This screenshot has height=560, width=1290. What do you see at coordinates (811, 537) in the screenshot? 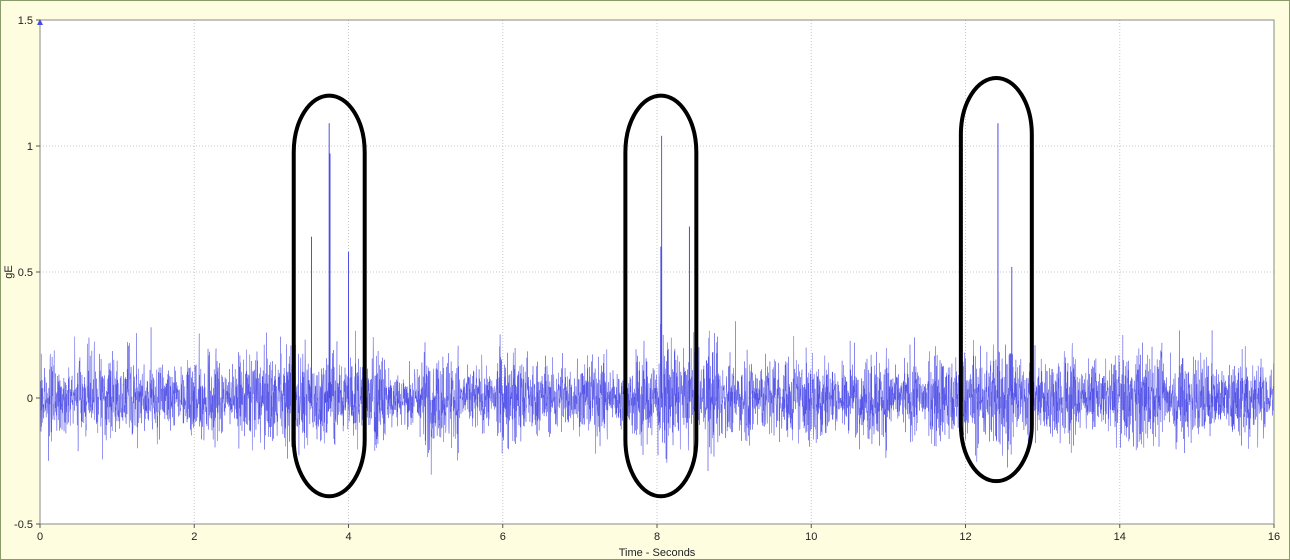
I see `x-tick-label-5: 10` at bounding box center [811, 537].